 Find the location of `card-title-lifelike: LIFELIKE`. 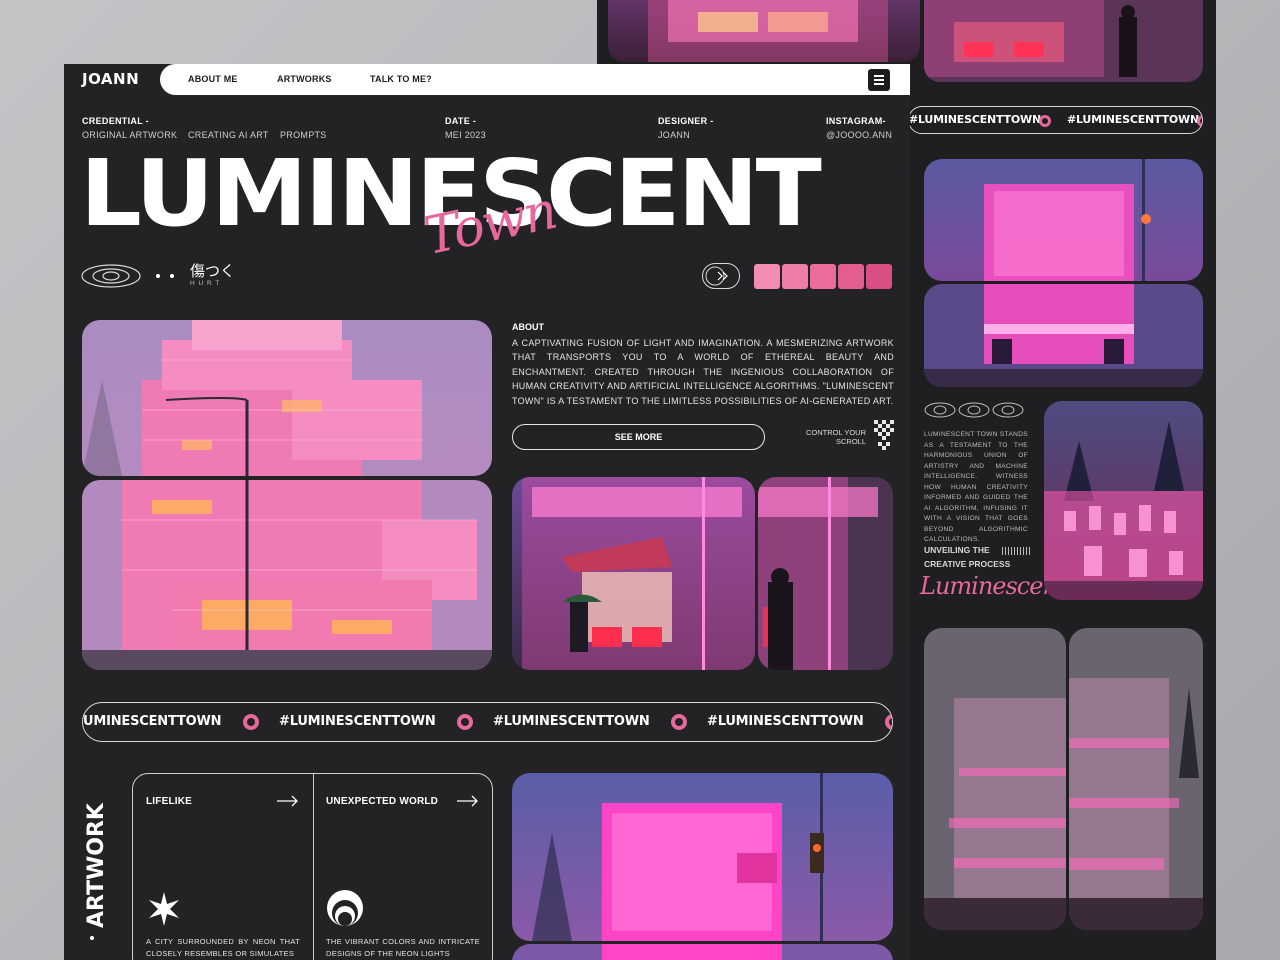

card-title-lifelike: LIFELIKE is located at coordinates (169, 801).